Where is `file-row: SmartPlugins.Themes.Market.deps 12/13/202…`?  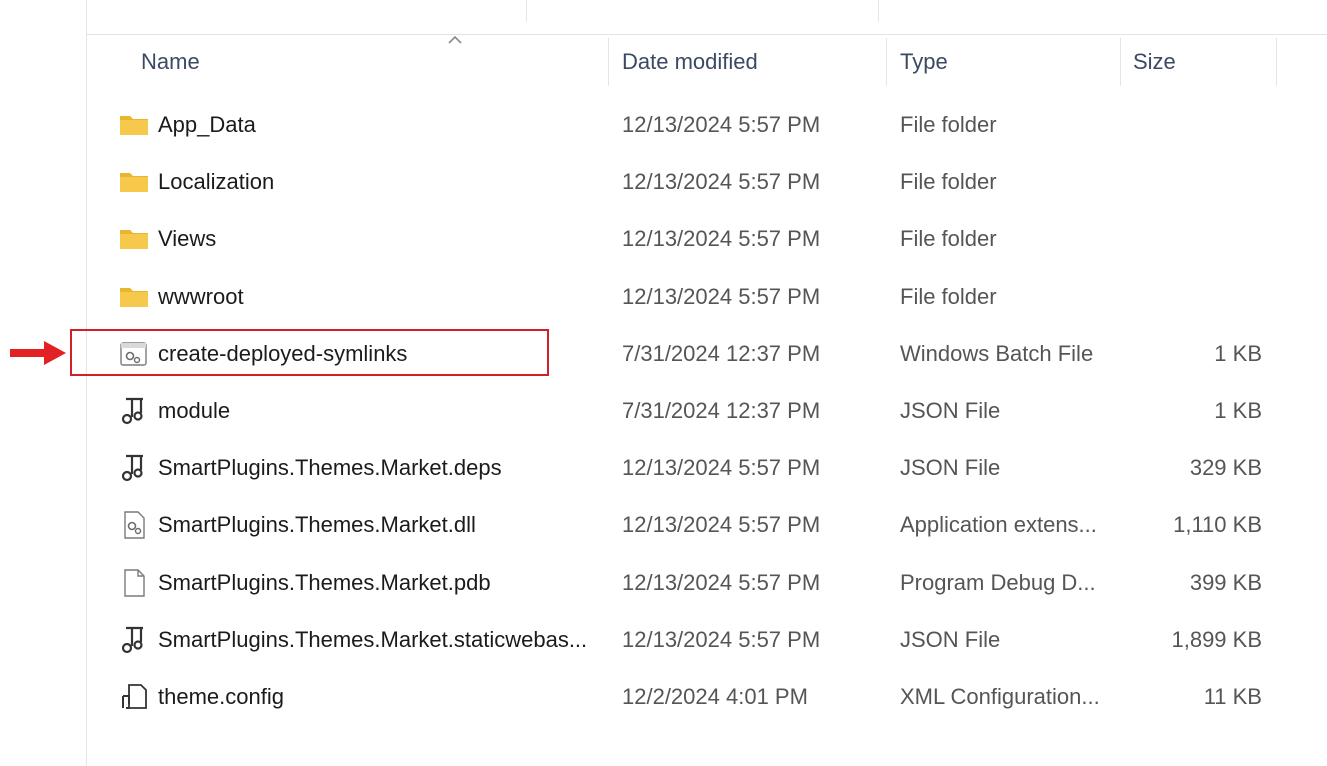
file-row: SmartPlugins.Themes.Market.deps 12/13/202… is located at coordinates (707, 467).